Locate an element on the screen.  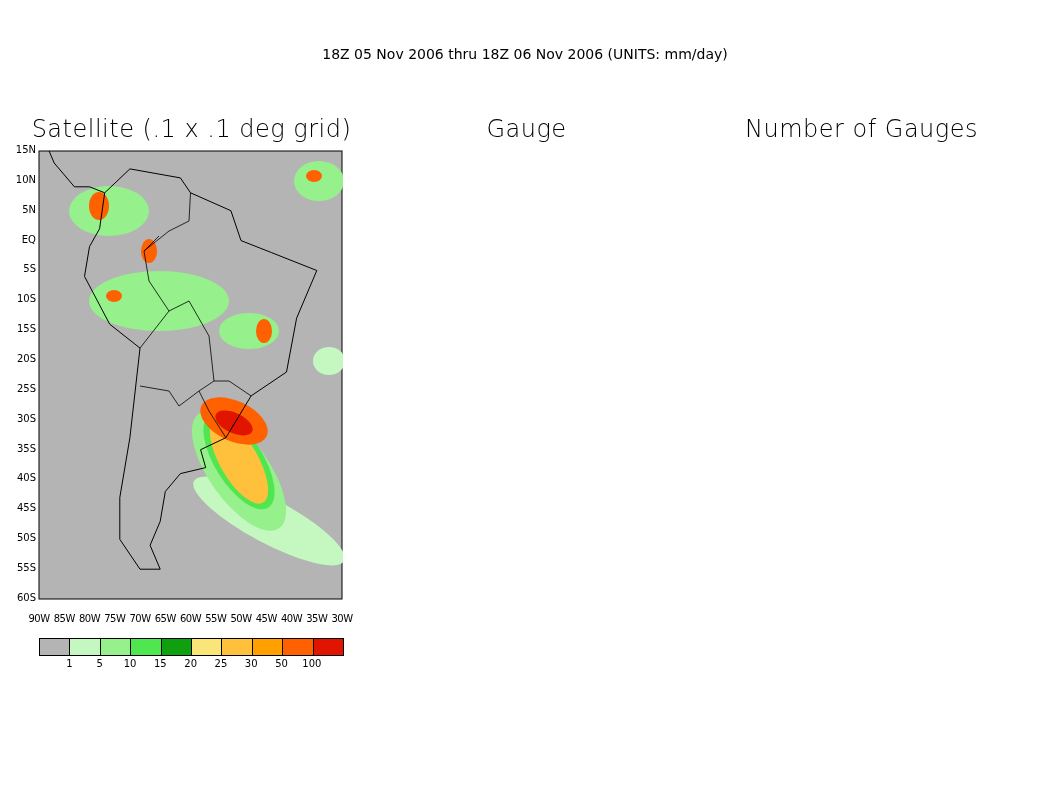
legend-label: 5 is located at coordinates (99, 663).